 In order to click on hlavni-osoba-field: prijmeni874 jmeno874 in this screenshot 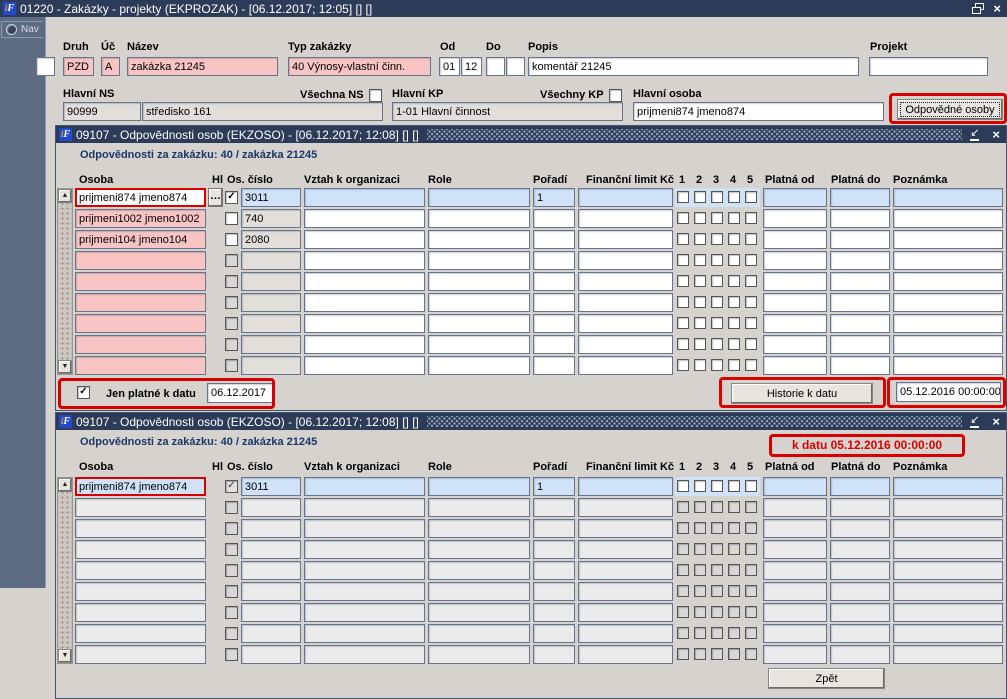, I will do `click(758, 111)`.